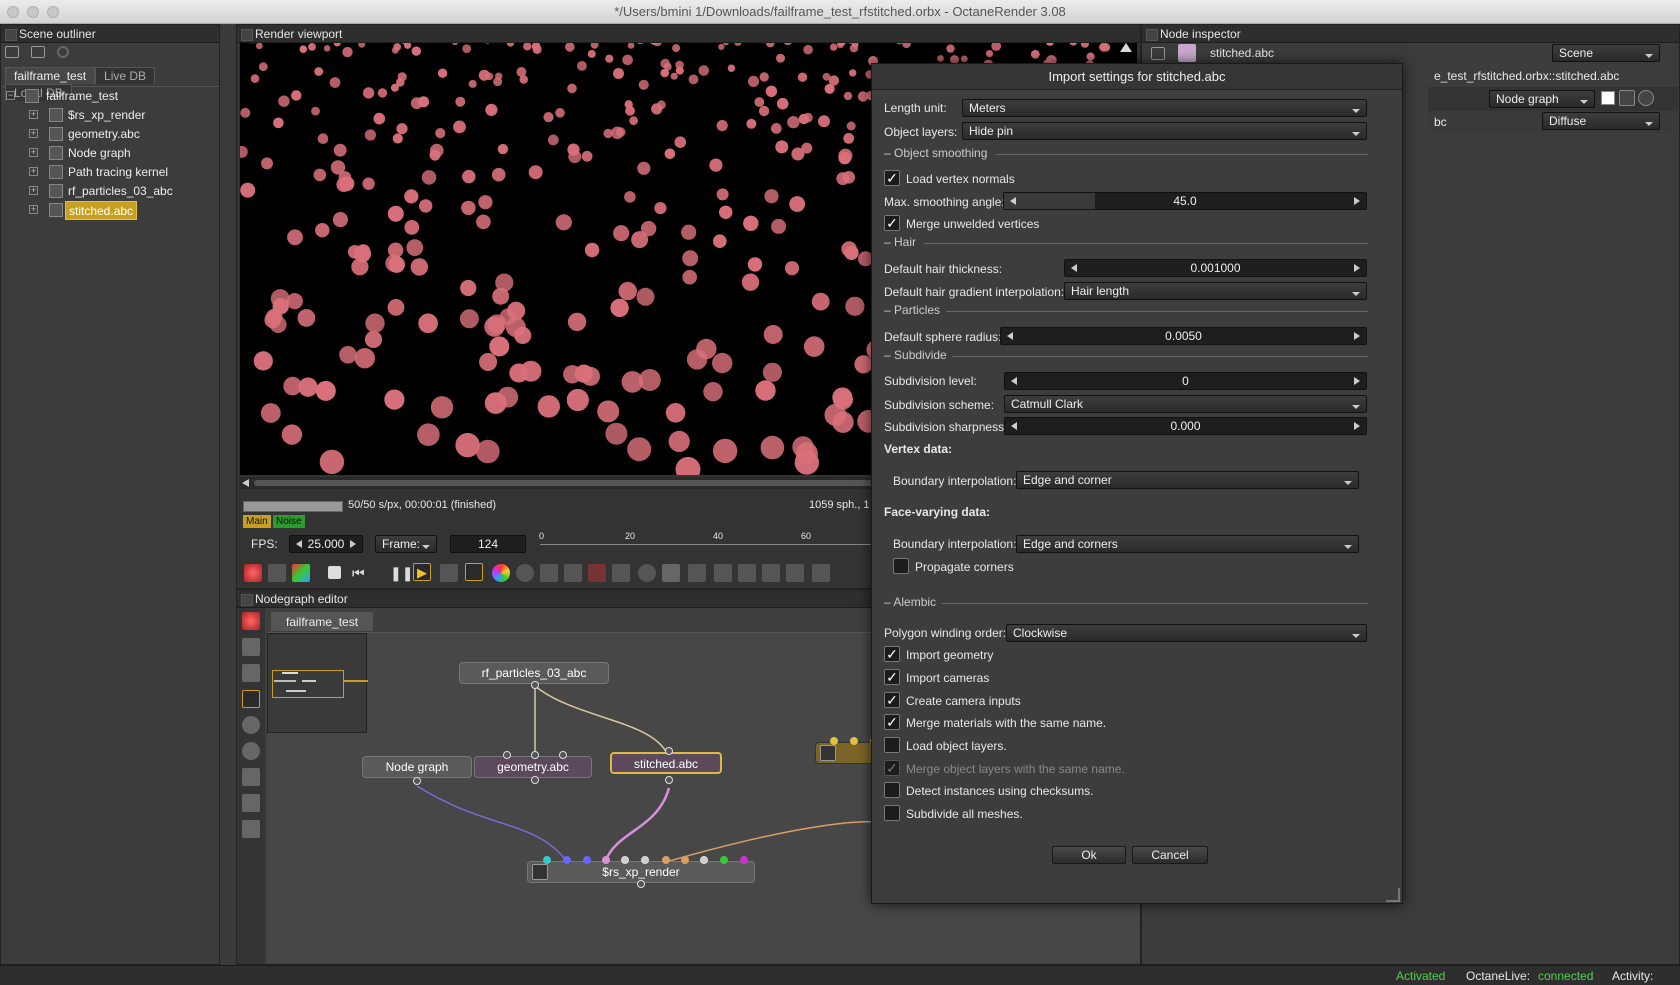 Image resolution: width=1680 pixels, height=985 pixels. Describe the element at coordinates (1542, 99) in the screenshot. I see `inspector-nodegraph-dropdown: Node graph` at that location.